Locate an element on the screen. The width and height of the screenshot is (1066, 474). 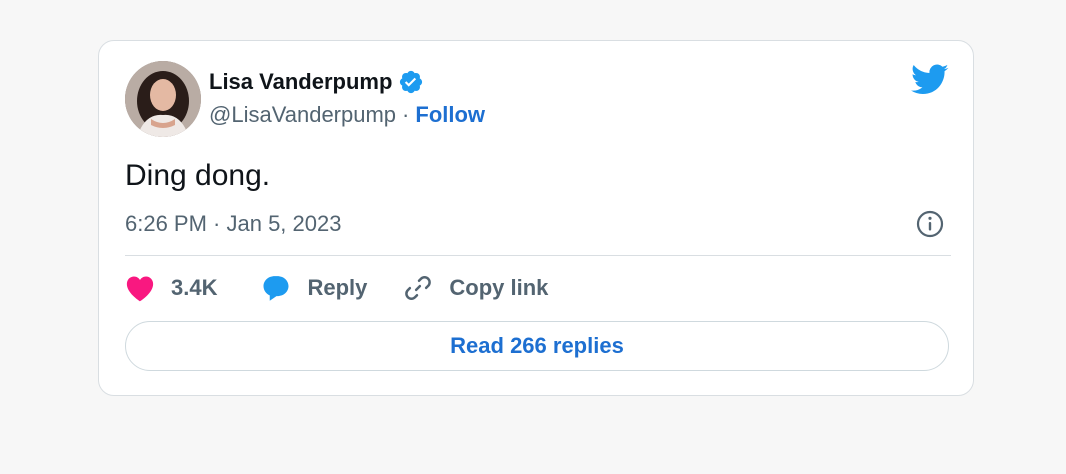
divider is located at coordinates (538, 255).